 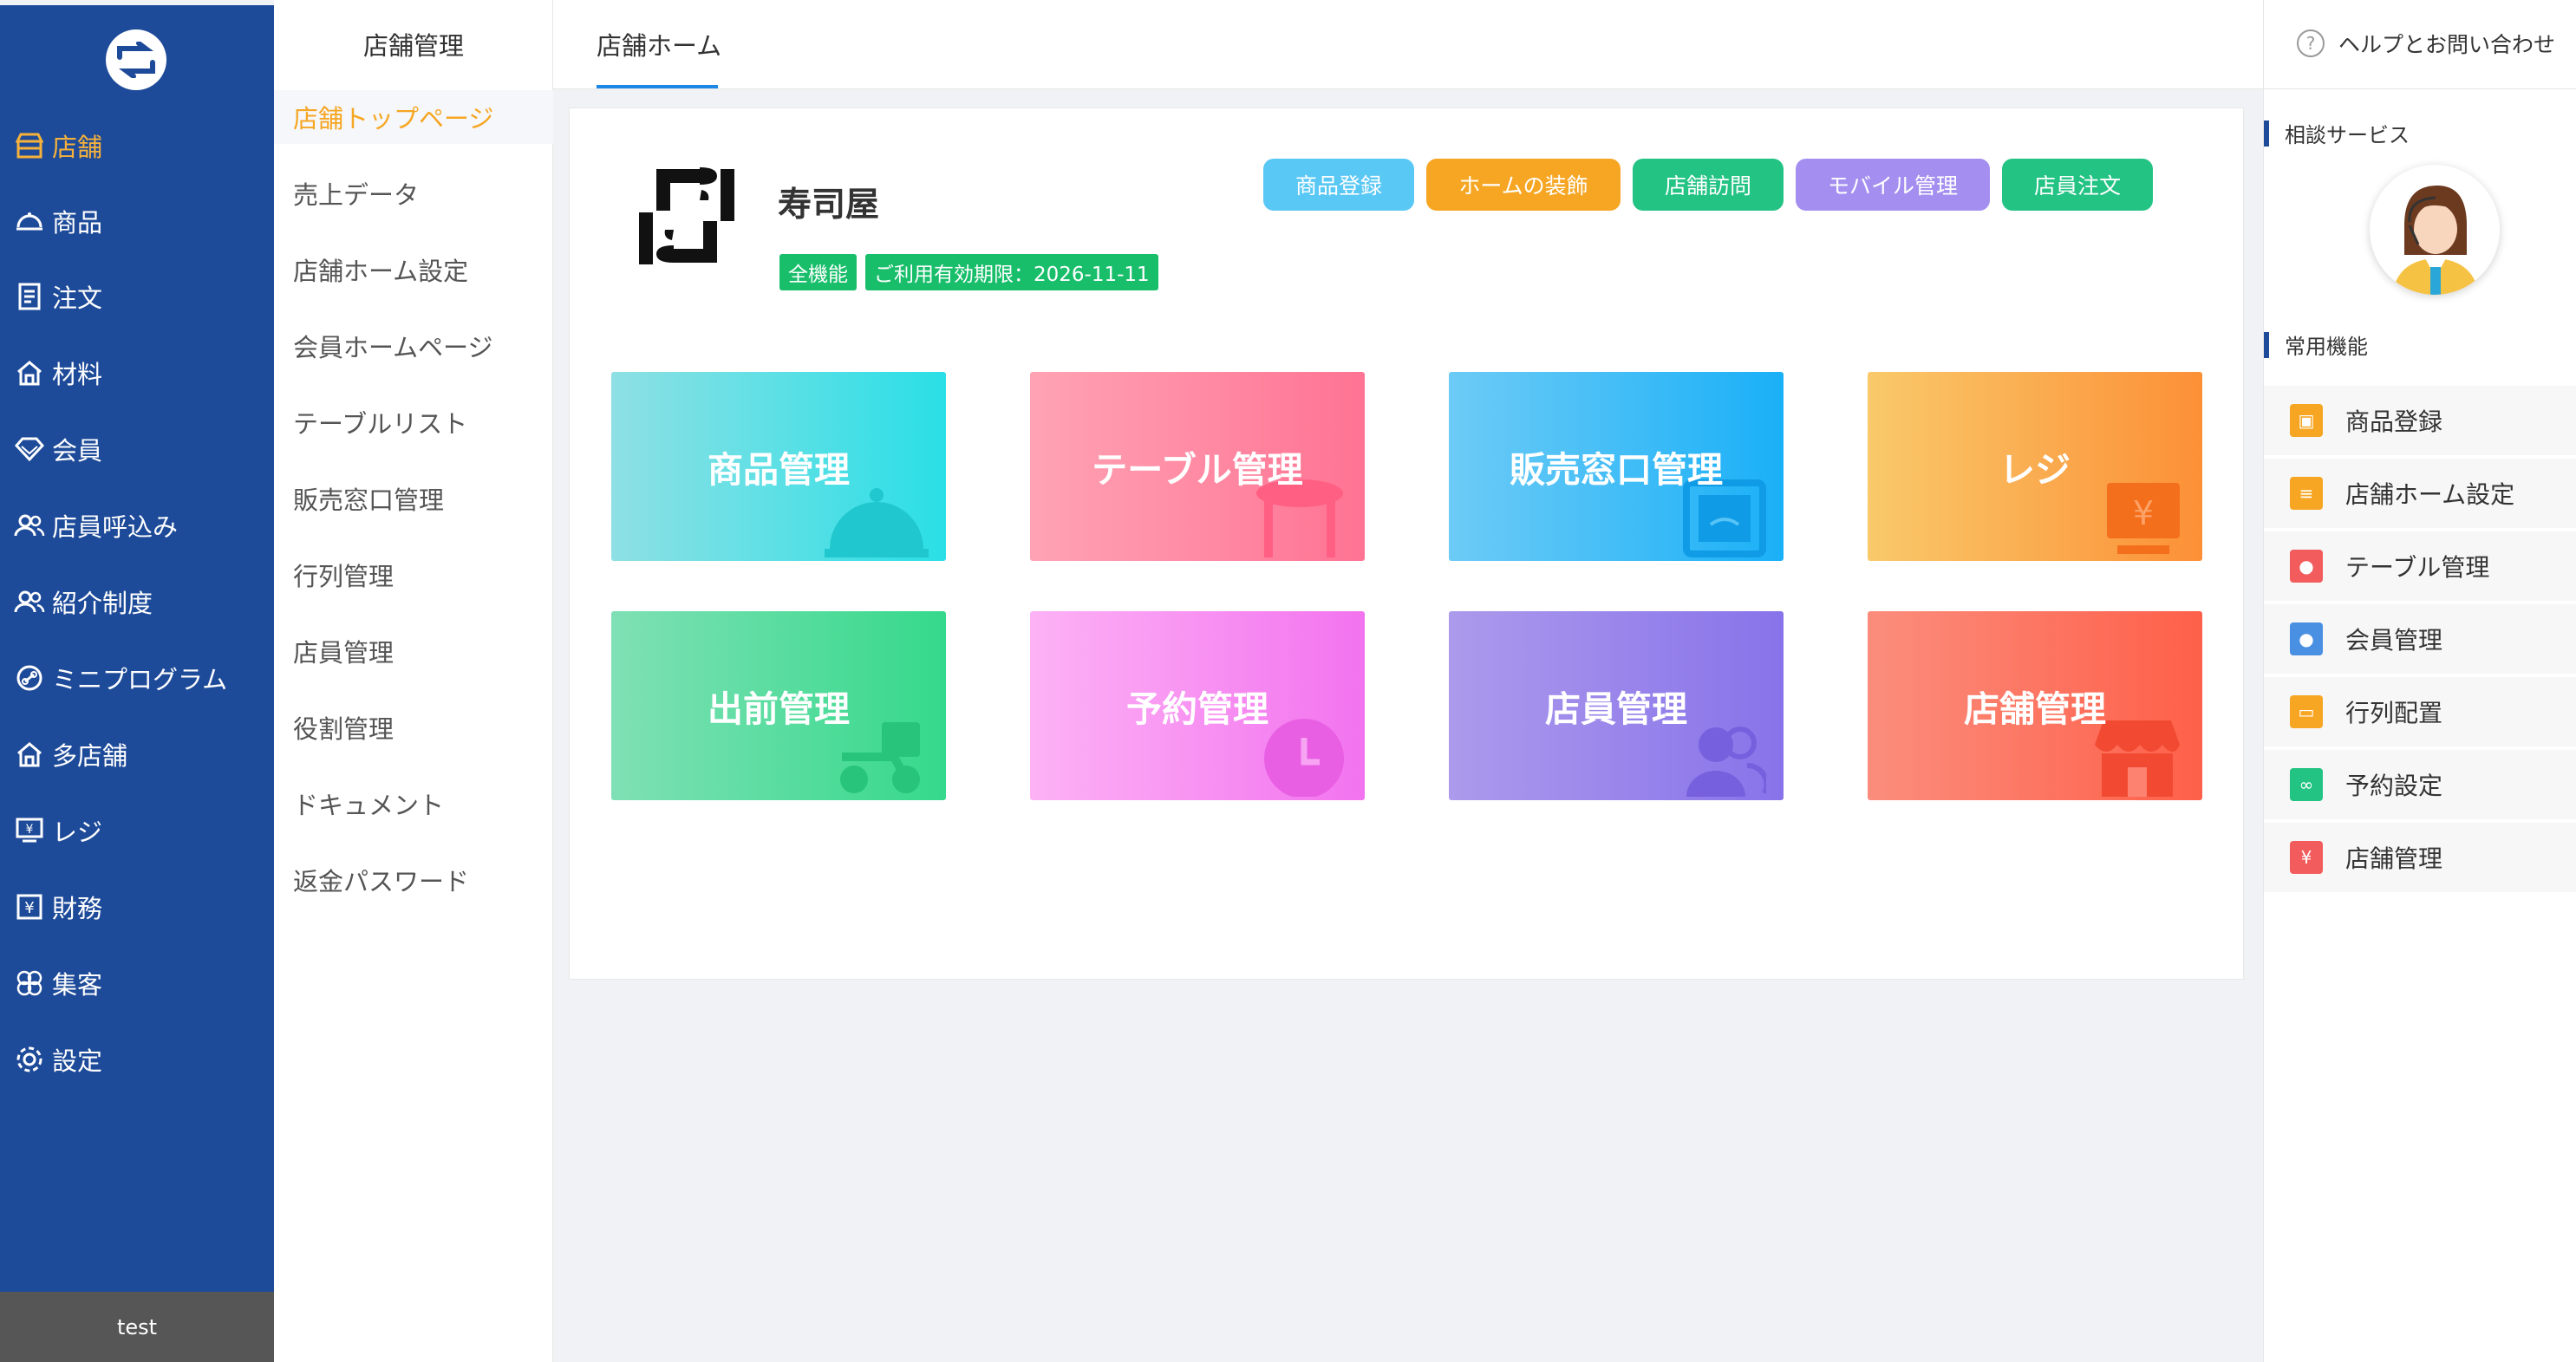 What do you see at coordinates (1408, 44) in the screenshot?
I see `top-bar: 店舗ホーム` at bounding box center [1408, 44].